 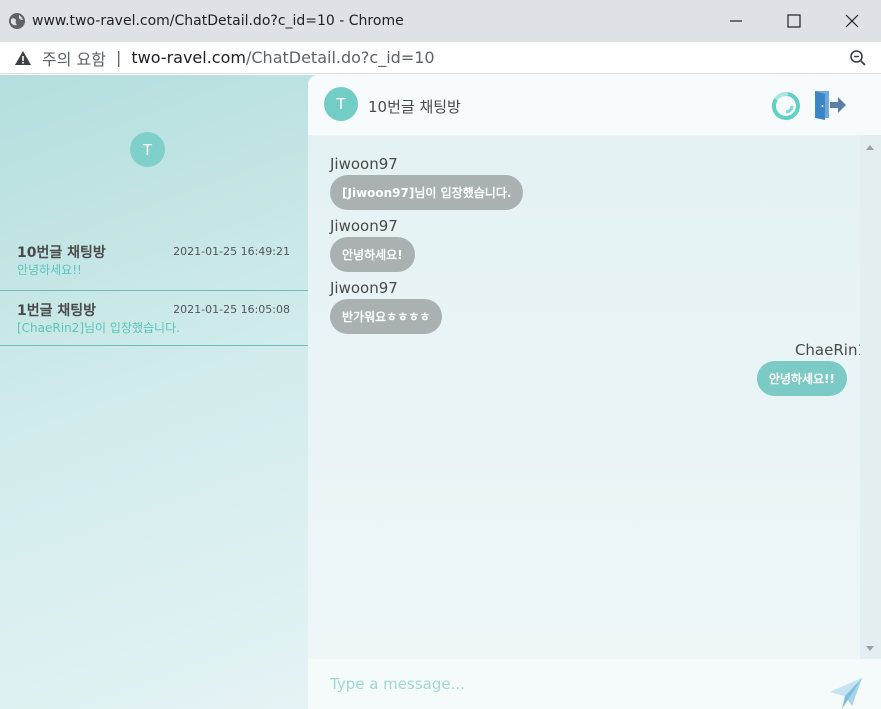 I want to click on warning-icon, so click(x=23, y=58).